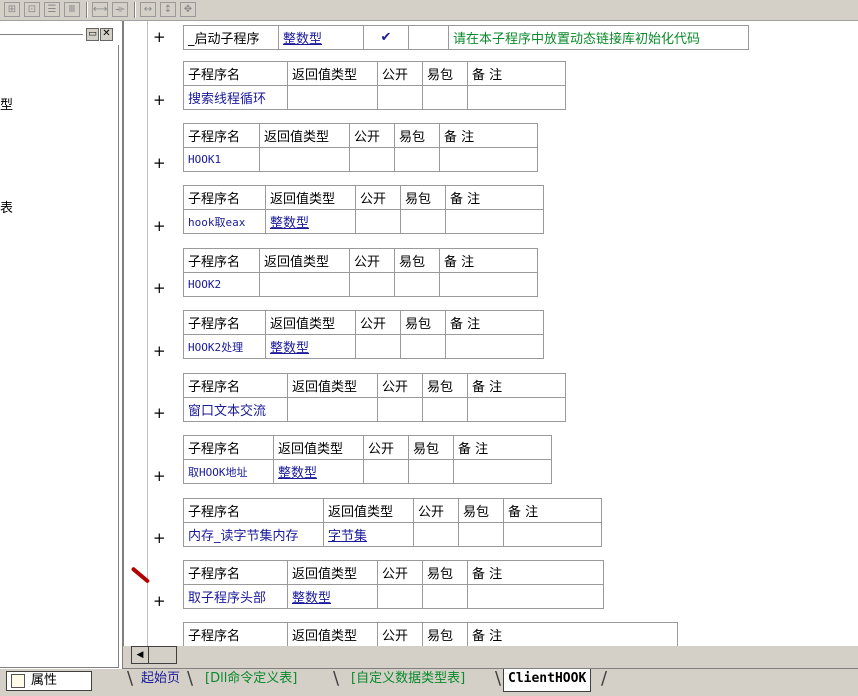  What do you see at coordinates (100, 9) in the screenshot?
I see `align-h-icon: ⟷` at bounding box center [100, 9].